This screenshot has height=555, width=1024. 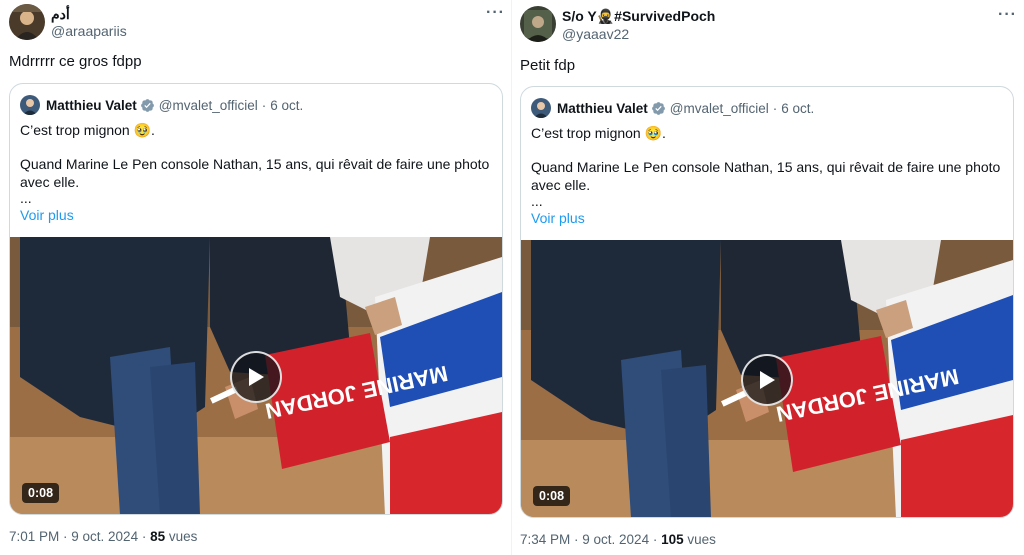 What do you see at coordinates (511, 277) in the screenshot?
I see `column-divider` at bounding box center [511, 277].